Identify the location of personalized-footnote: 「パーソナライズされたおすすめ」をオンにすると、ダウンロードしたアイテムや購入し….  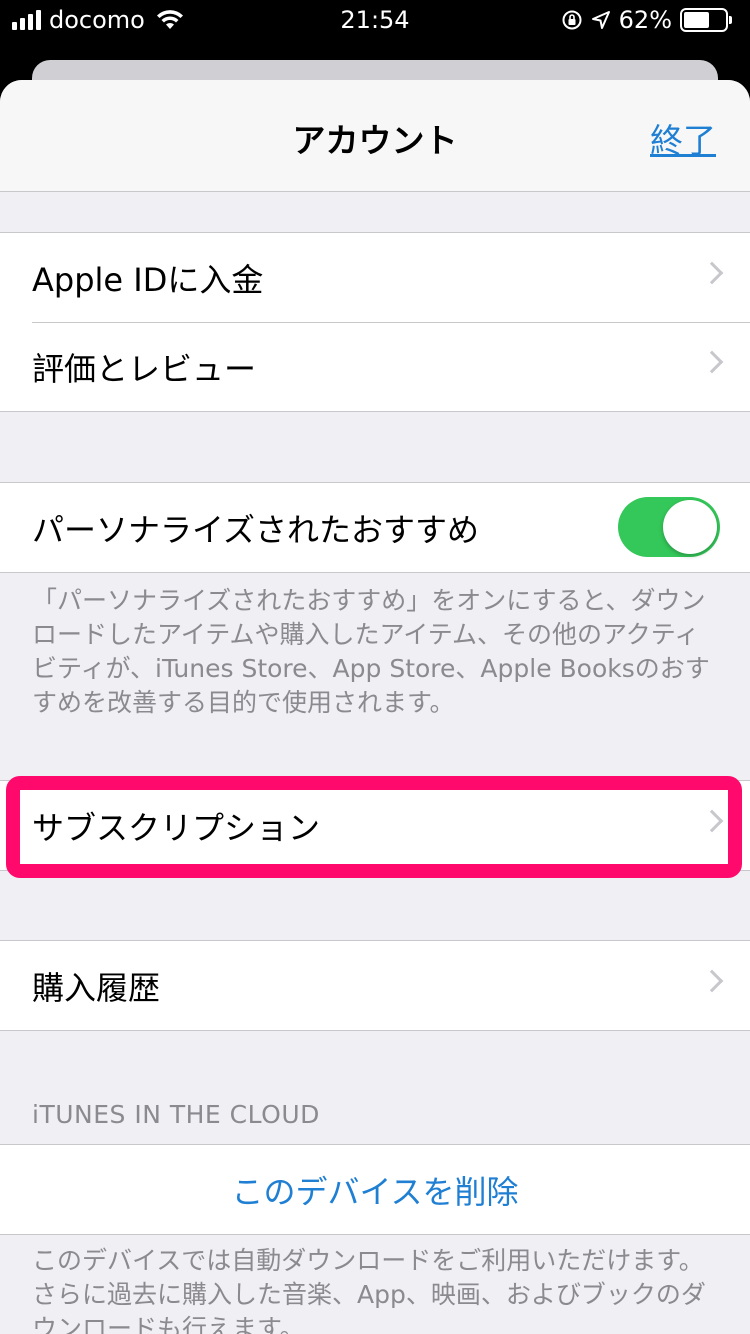
(371, 651).